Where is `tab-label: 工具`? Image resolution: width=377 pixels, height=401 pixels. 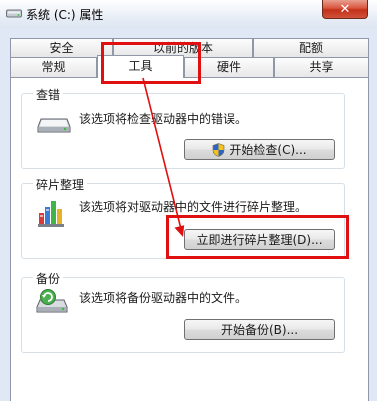 tab-label: 工具 is located at coordinates (140, 66).